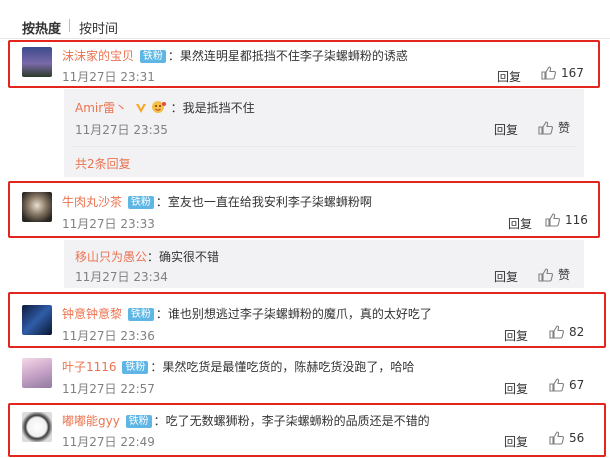 This screenshot has width=610, height=458. I want to click on timestamp: 11月27日 23:33, so click(108, 224).